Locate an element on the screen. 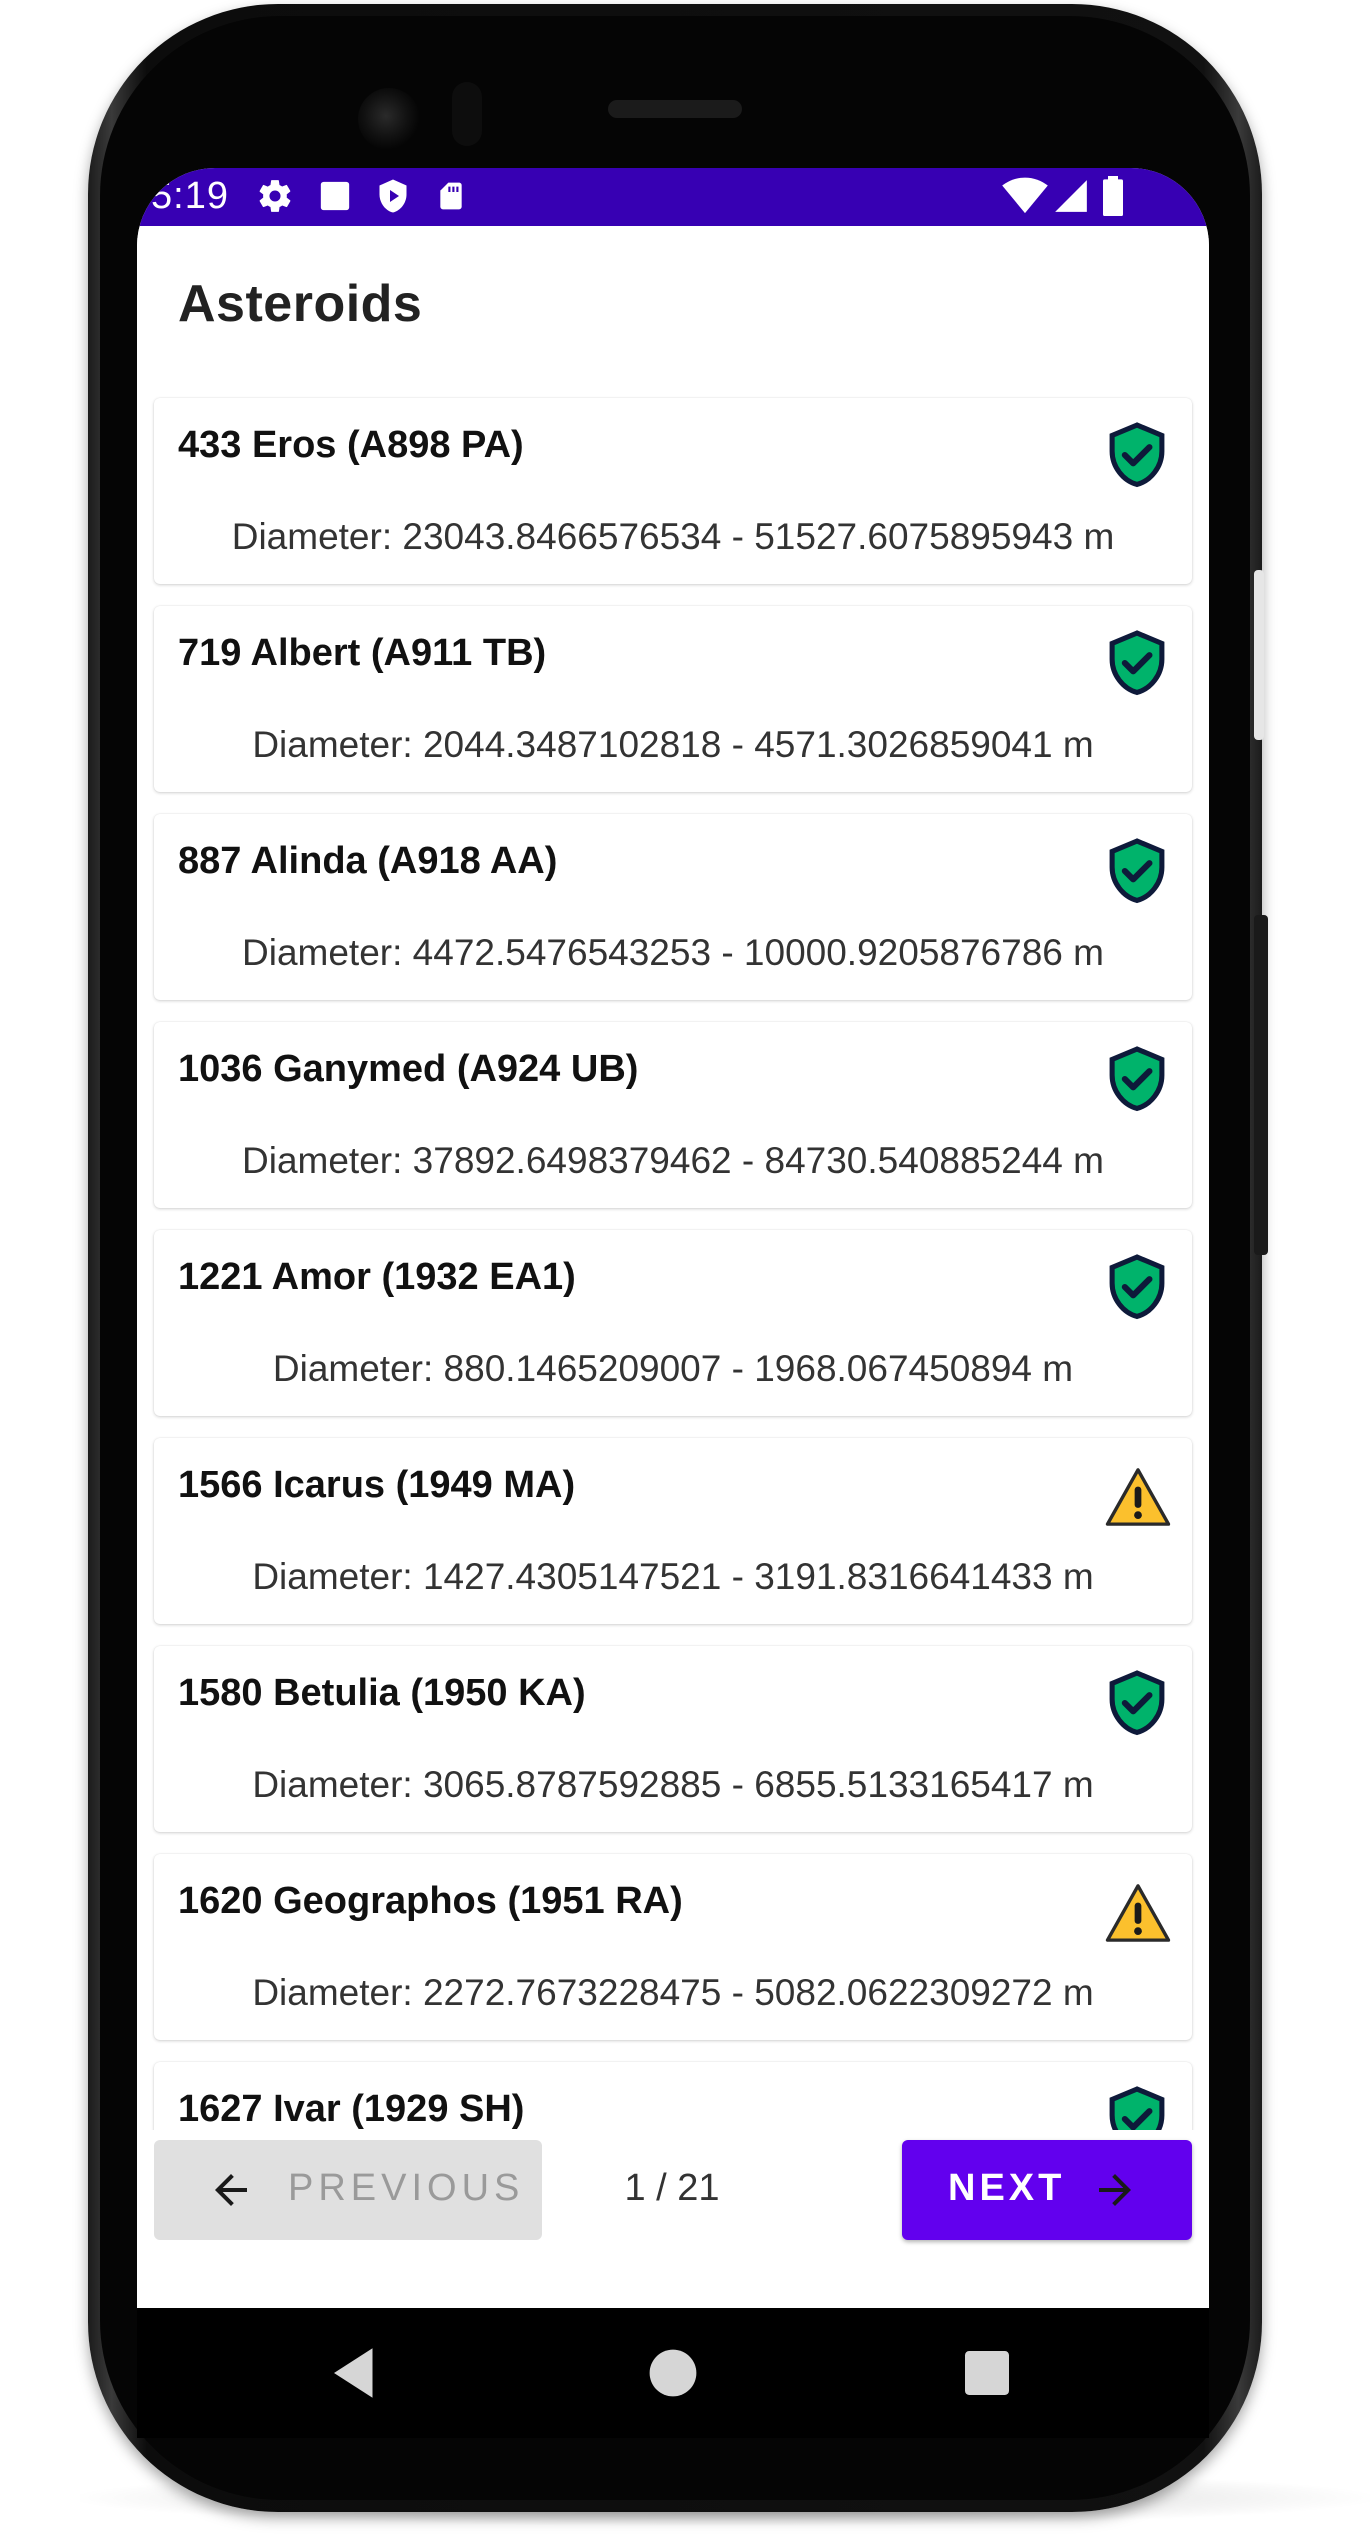 The width and height of the screenshot is (1370, 2534). next-button: NEXT is located at coordinates (1047, 2190).